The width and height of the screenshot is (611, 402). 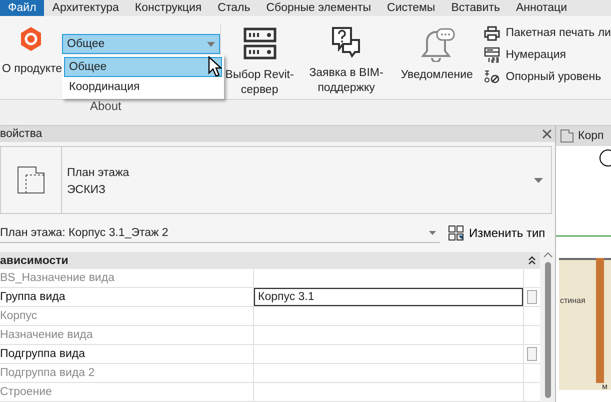 I want to click on property-name: Назначение вида, so click(x=127, y=335).